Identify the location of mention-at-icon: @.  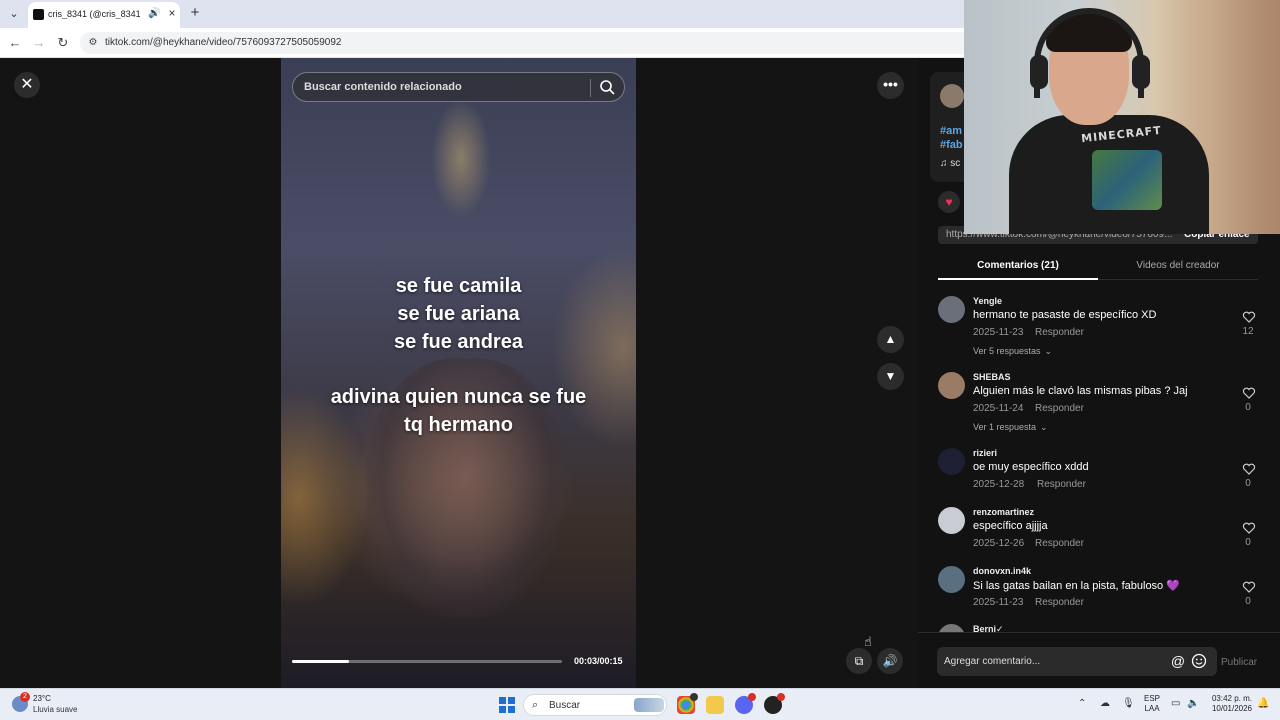
(1178, 661).